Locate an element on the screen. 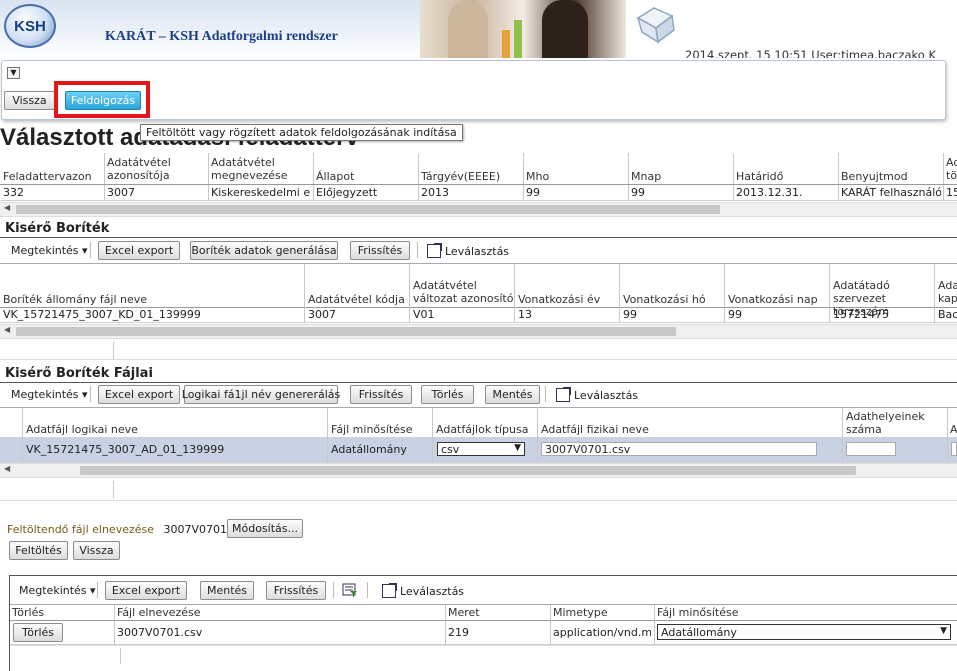 The height and width of the screenshot is (671, 957). data-count-input is located at coordinates (871, 449).